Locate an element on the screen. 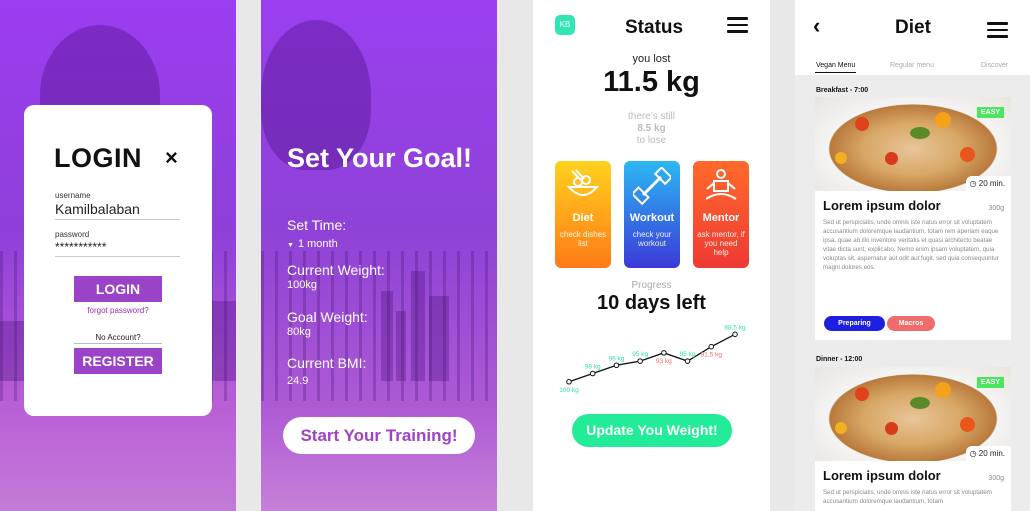 This screenshot has width=1030, height=511. weight-data-label: 91,5 kg is located at coordinates (712, 355).